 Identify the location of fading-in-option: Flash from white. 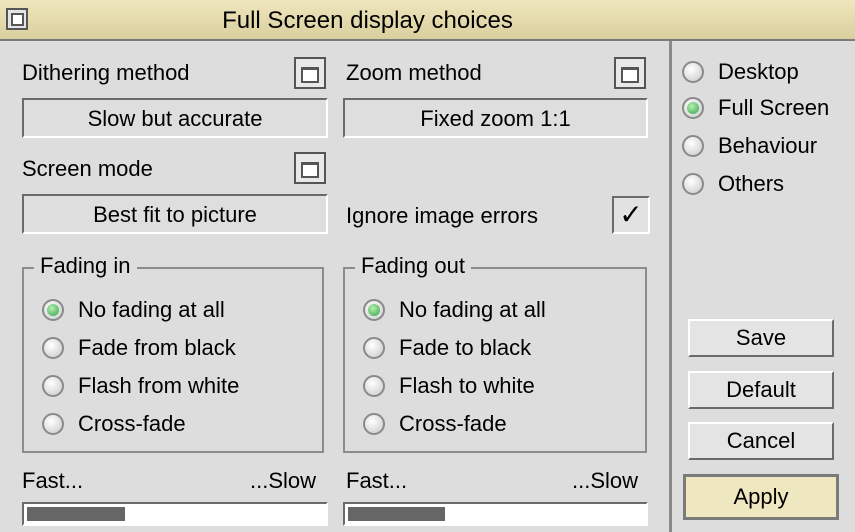
(140, 386).